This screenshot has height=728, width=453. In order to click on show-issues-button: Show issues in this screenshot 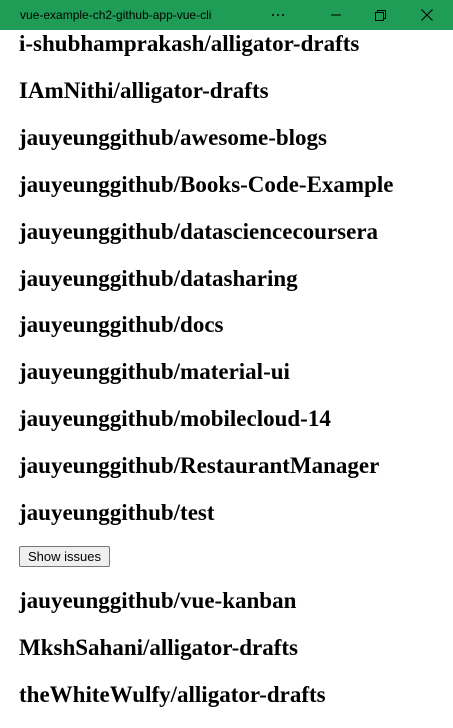, I will do `click(64, 556)`.